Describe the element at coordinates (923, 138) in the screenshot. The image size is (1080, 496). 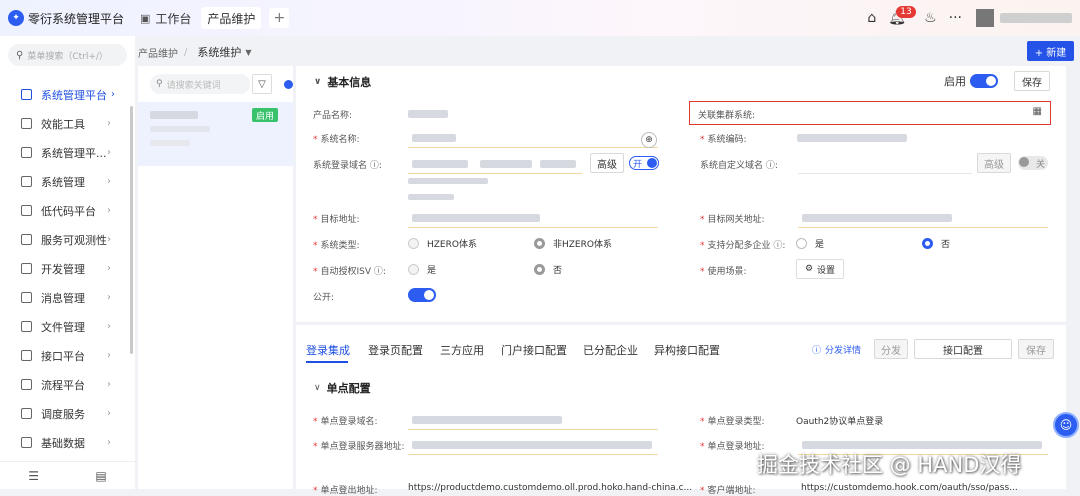
I see `system-code-value` at that location.